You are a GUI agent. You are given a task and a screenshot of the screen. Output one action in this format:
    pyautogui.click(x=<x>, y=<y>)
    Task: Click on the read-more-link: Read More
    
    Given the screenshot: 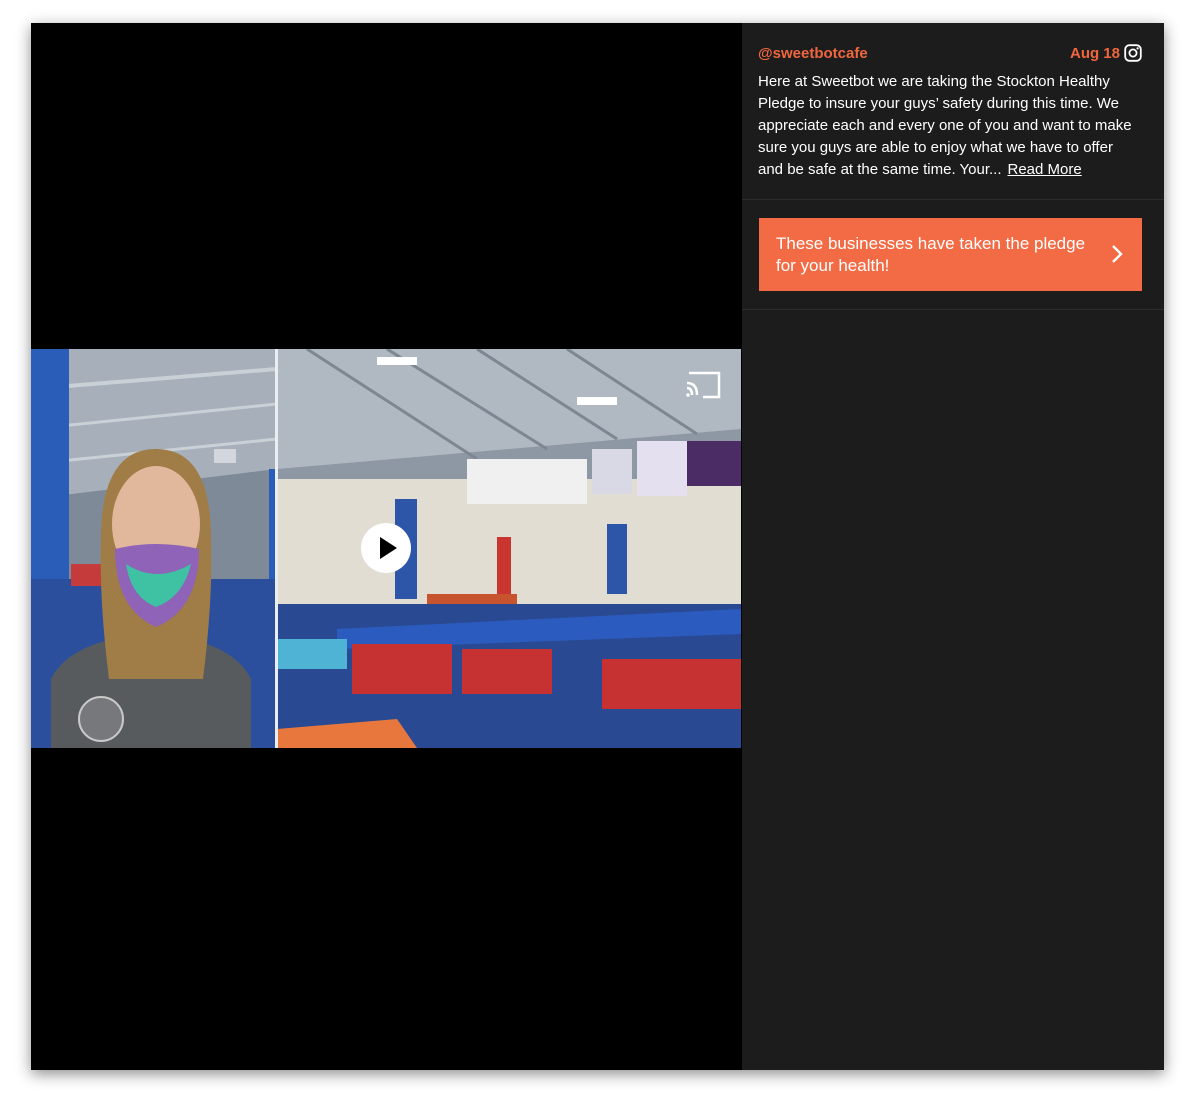 What is the action you would take?
    pyautogui.click(x=1045, y=169)
    